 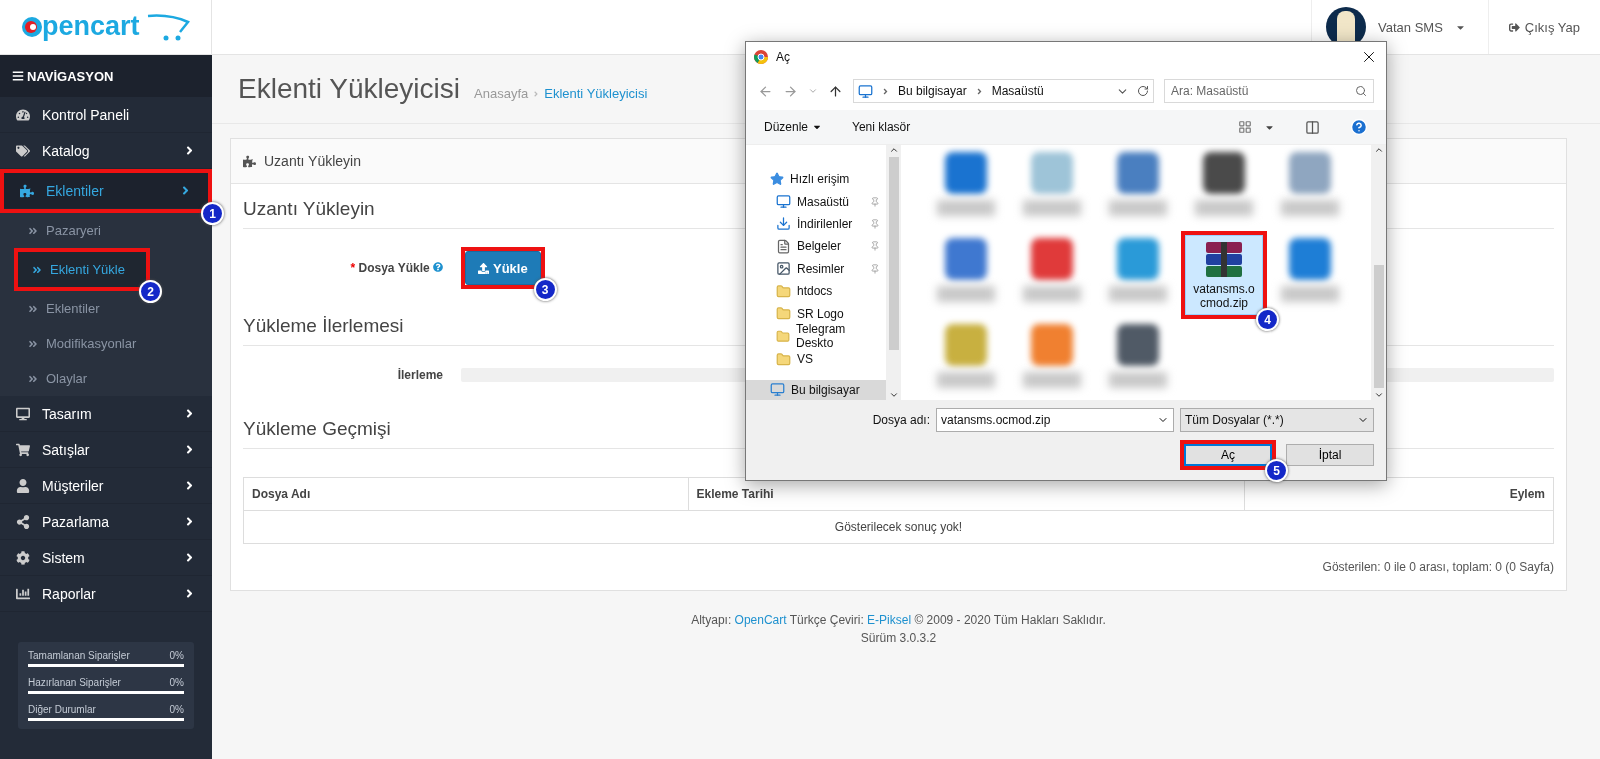 What do you see at coordinates (18, 76) in the screenshot?
I see `menu-icon` at bounding box center [18, 76].